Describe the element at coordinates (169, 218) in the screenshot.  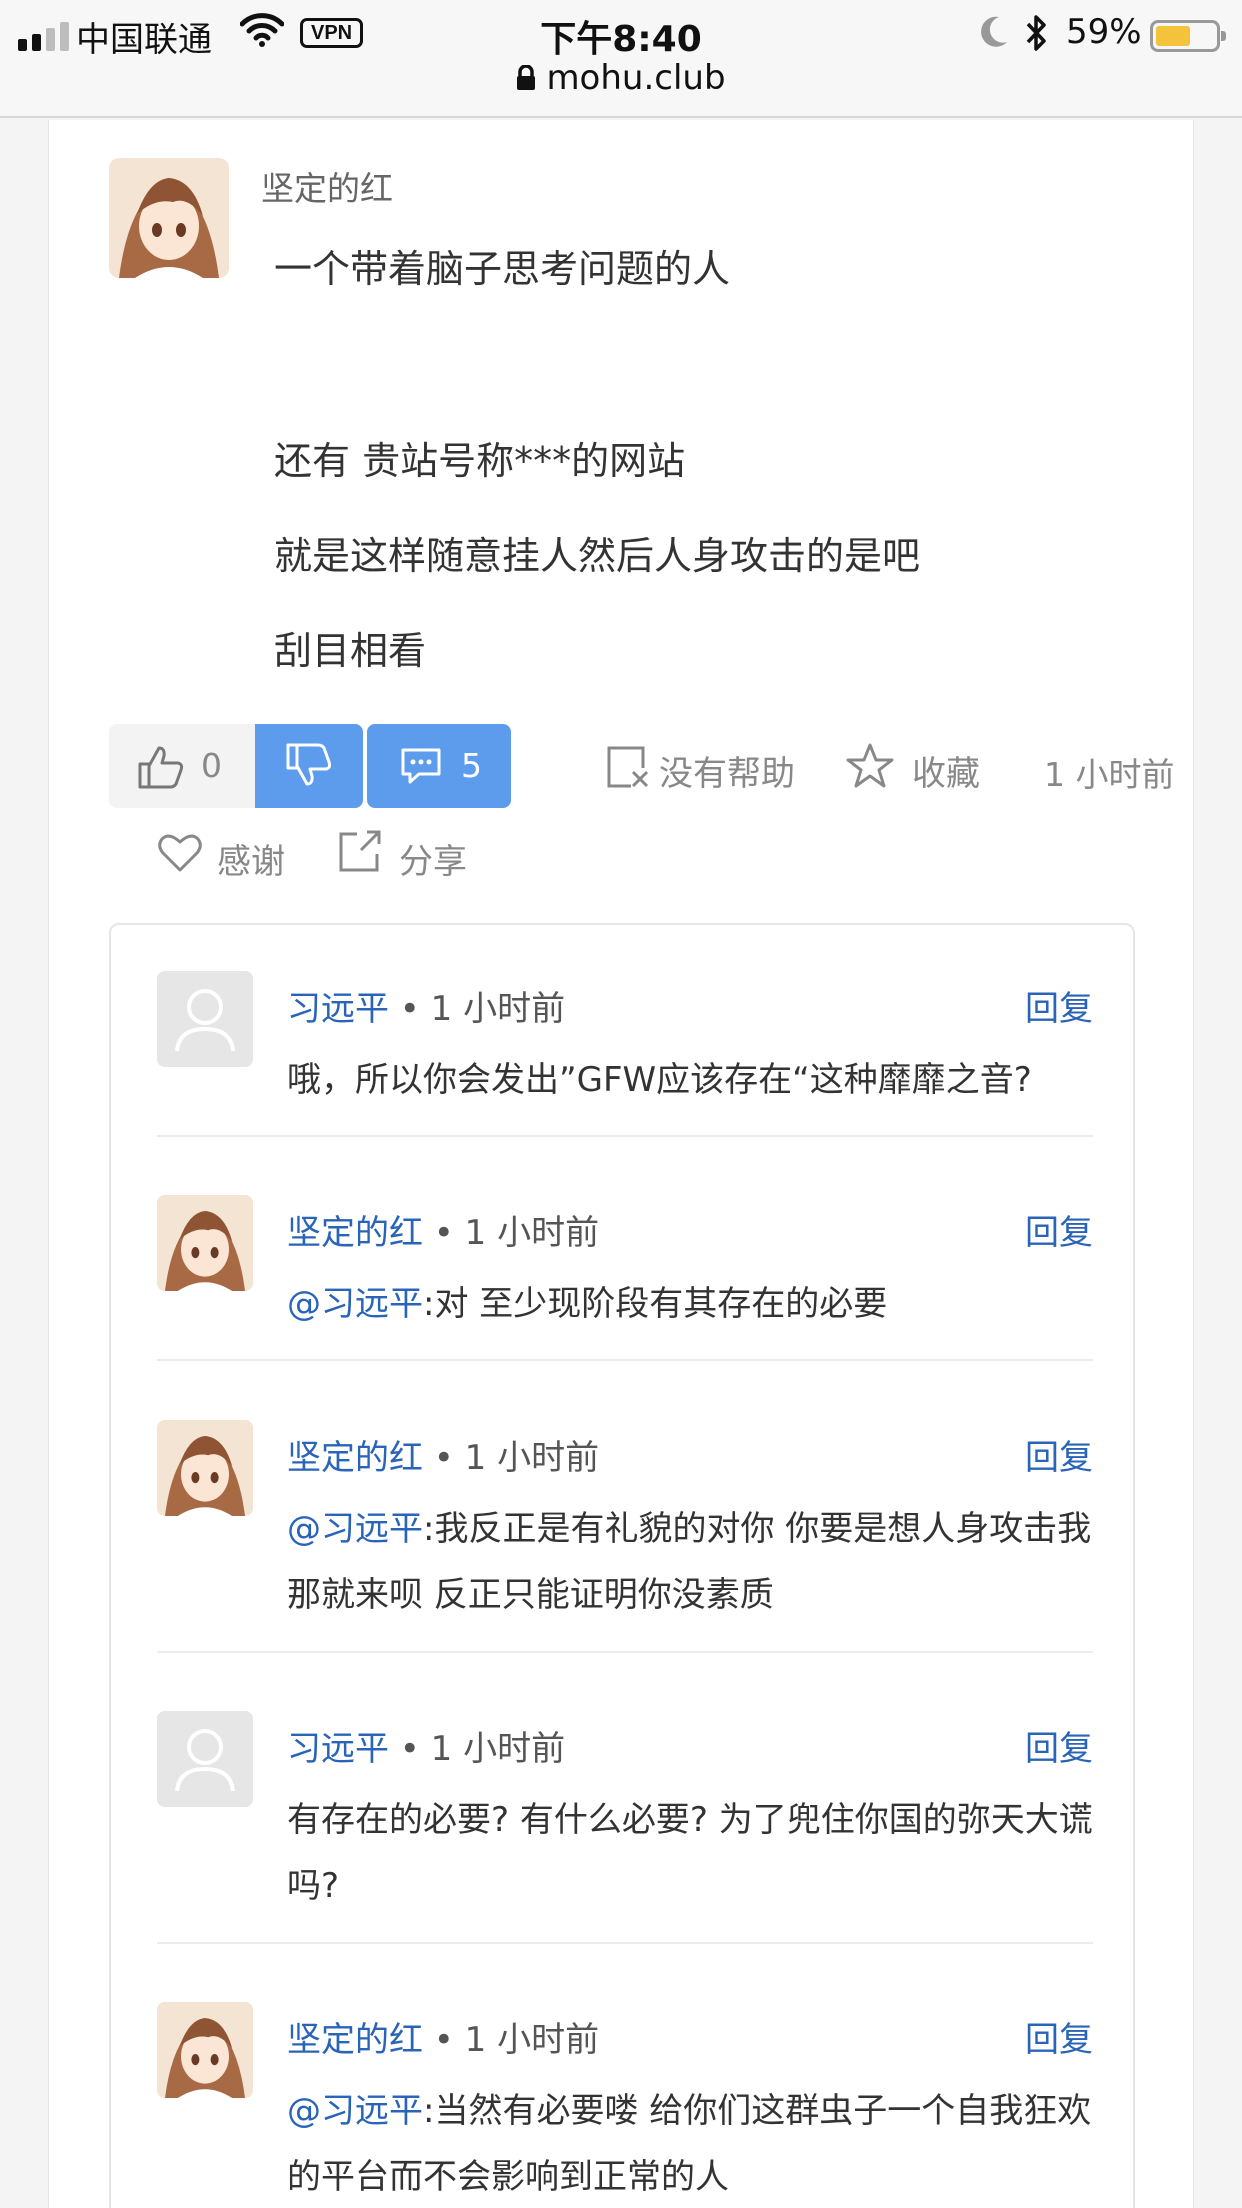
I see `author-avatar` at that location.